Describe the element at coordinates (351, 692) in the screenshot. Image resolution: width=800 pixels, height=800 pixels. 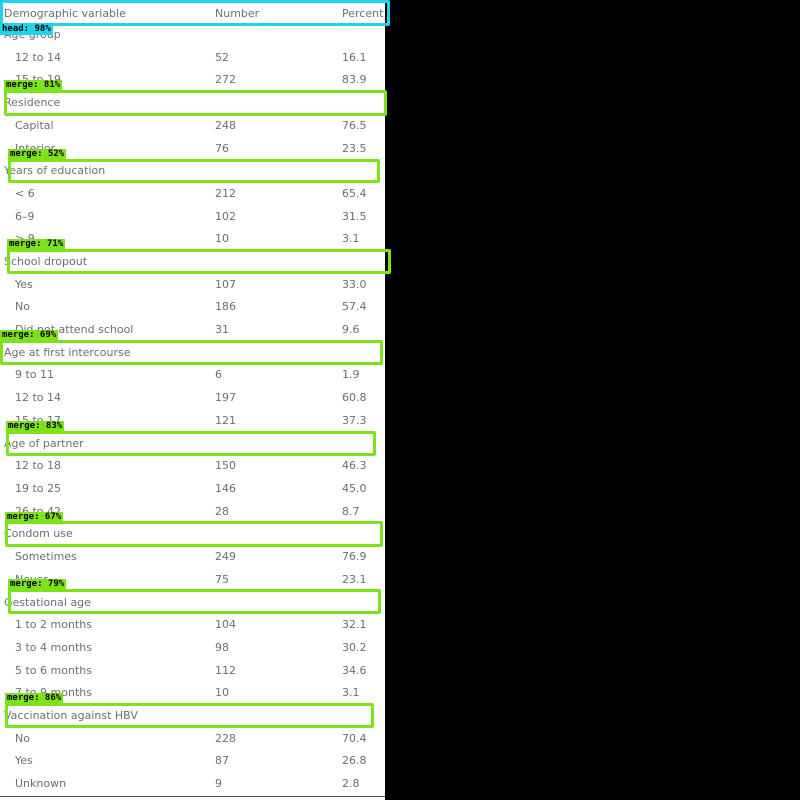
I see `row-percent: 3.1` at that location.